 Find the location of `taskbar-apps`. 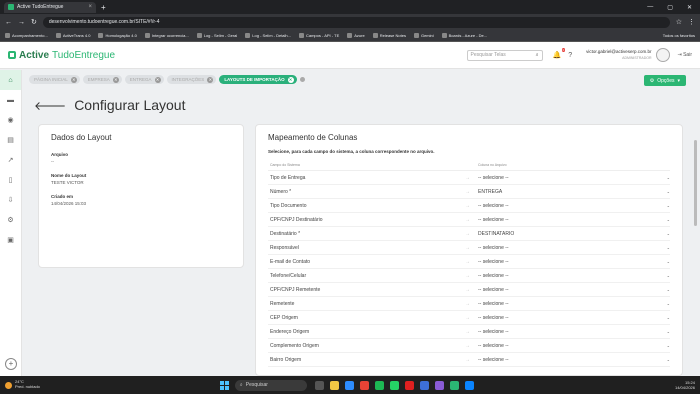

taskbar-apps is located at coordinates (394, 385).